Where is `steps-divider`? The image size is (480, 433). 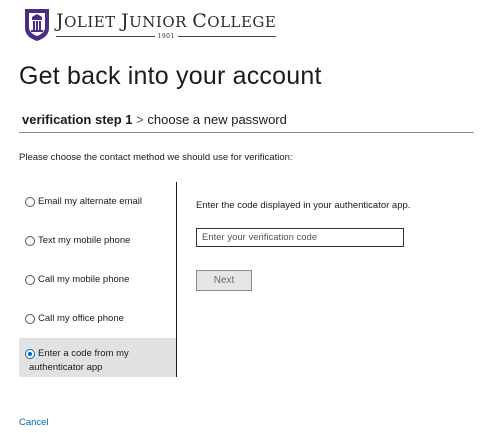 steps-divider is located at coordinates (246, 132).